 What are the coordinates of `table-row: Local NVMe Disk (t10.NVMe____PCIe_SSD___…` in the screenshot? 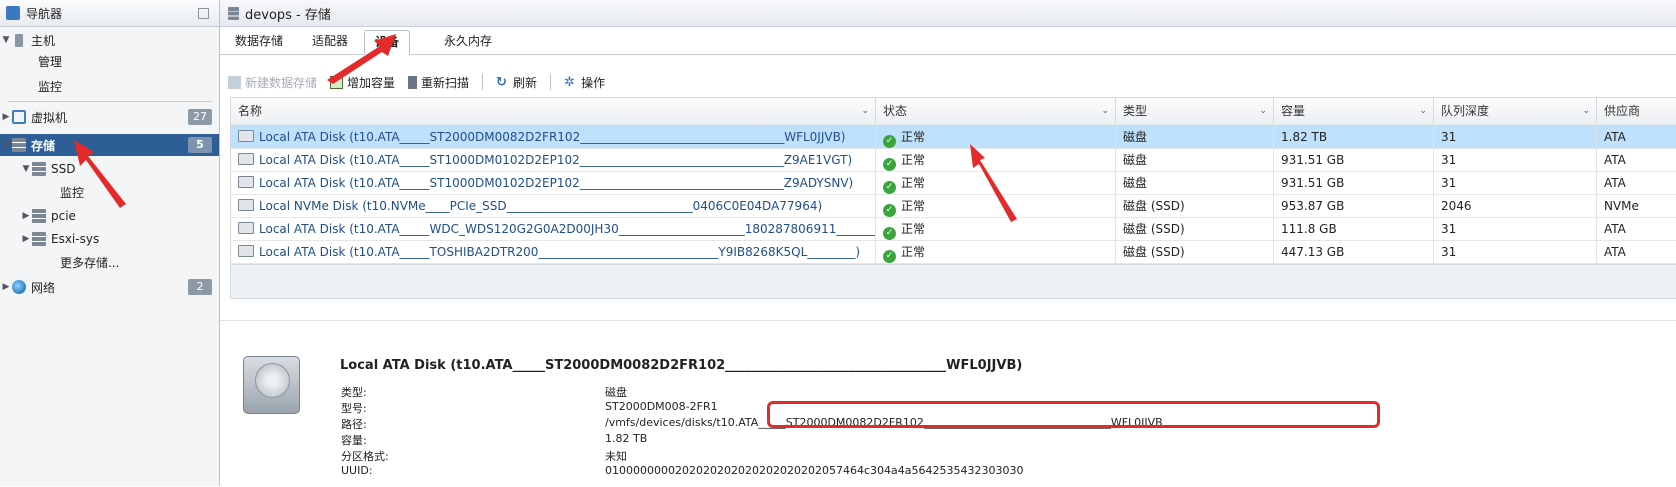 It's located at (953, 206).